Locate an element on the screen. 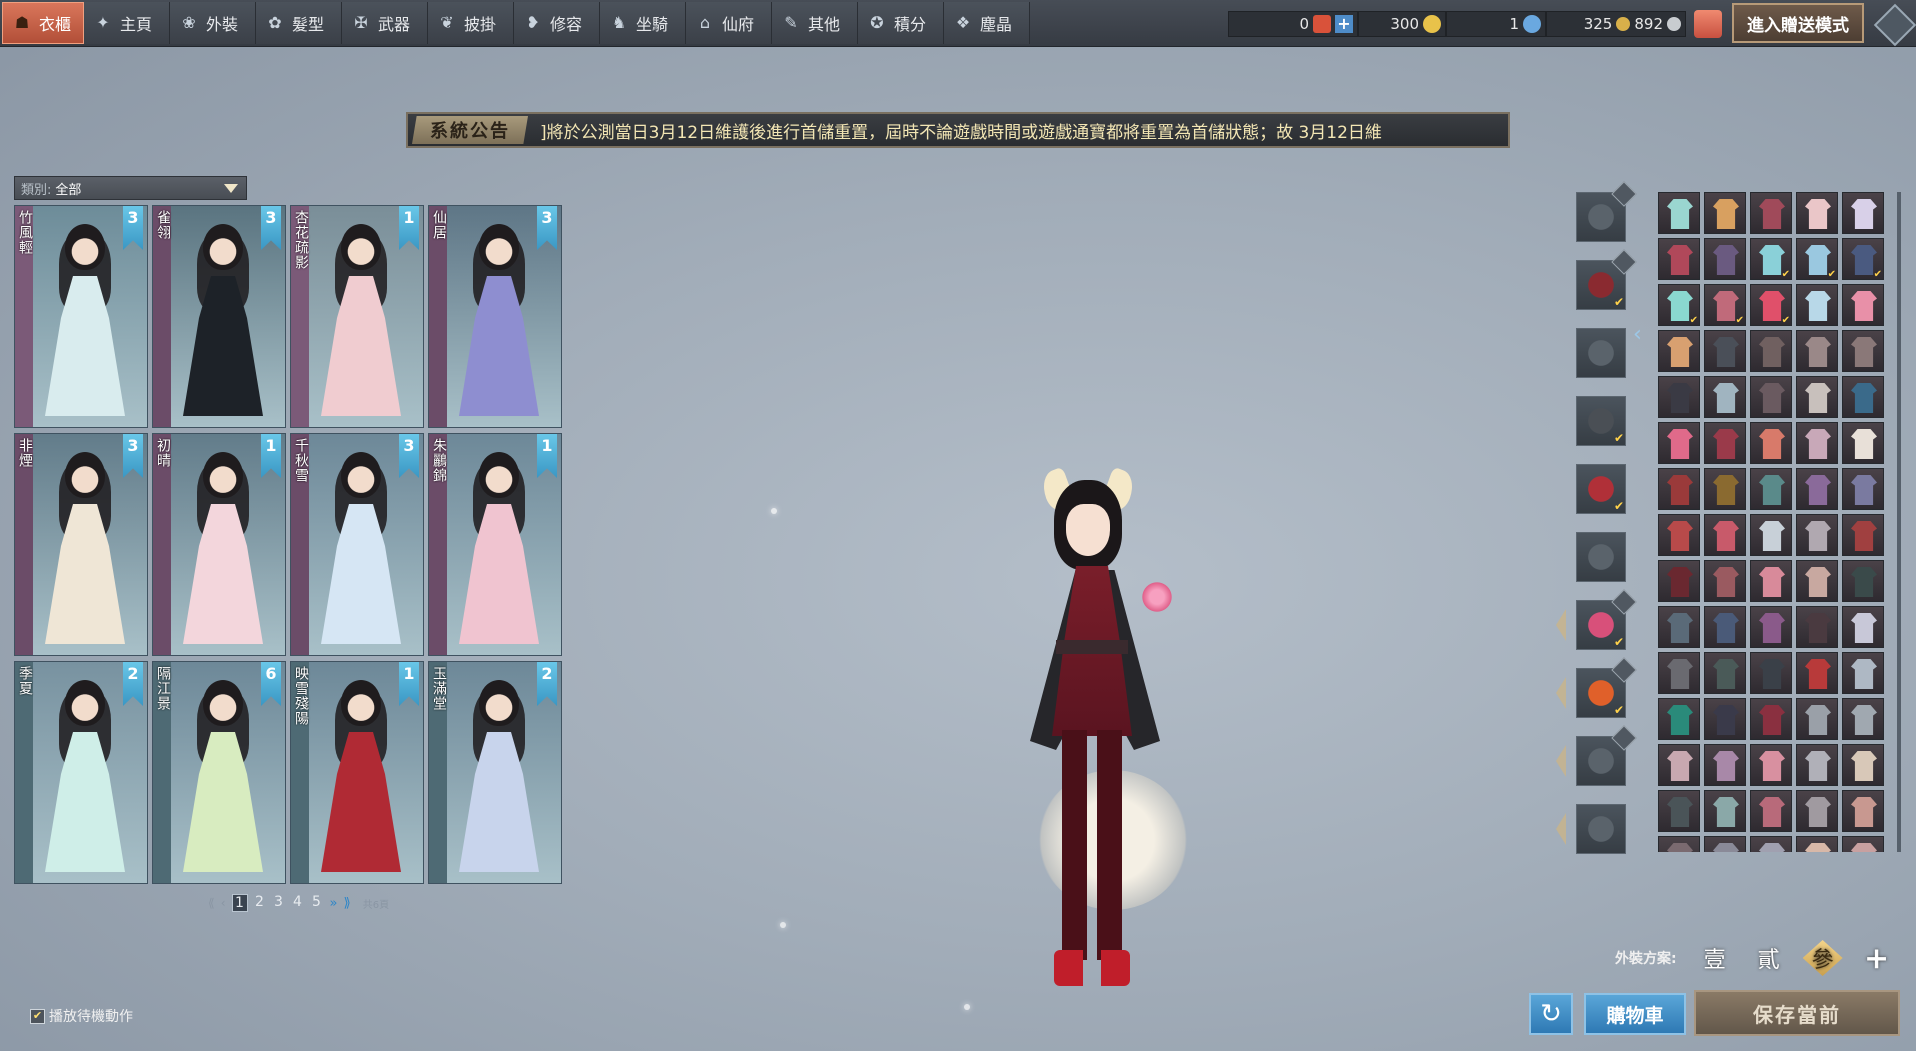 The height and width of the screenshot is (1051, 1916). outfit-card: 非煙 3 is located at coordinates (81, 544).